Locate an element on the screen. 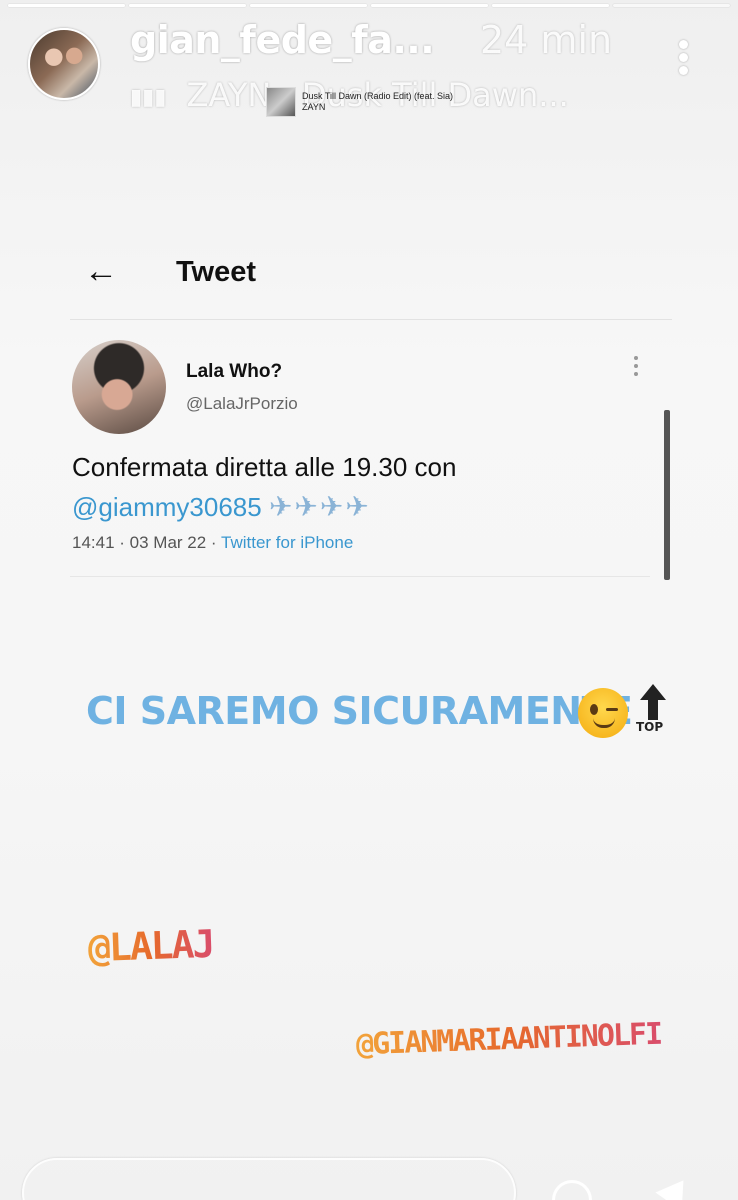 This screenshot has width=738, height=1200. story-time: 24 min is located at coordinates (546, 40).